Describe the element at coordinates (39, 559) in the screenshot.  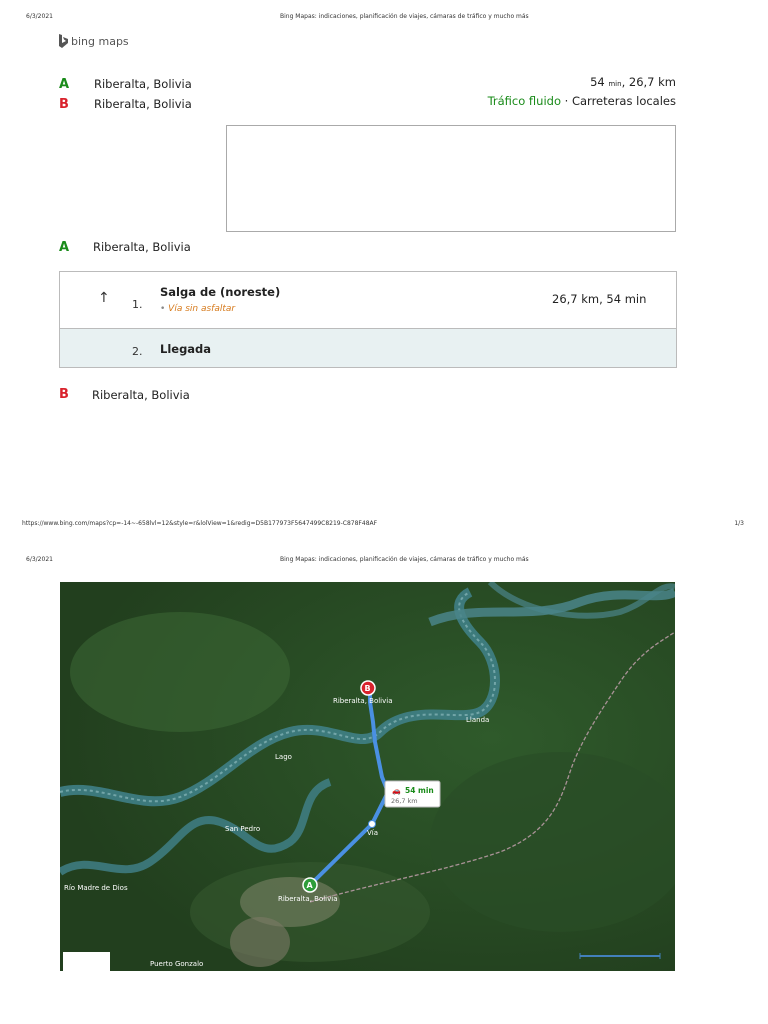
I see `print-date-2: 6/3/2021` at that location.